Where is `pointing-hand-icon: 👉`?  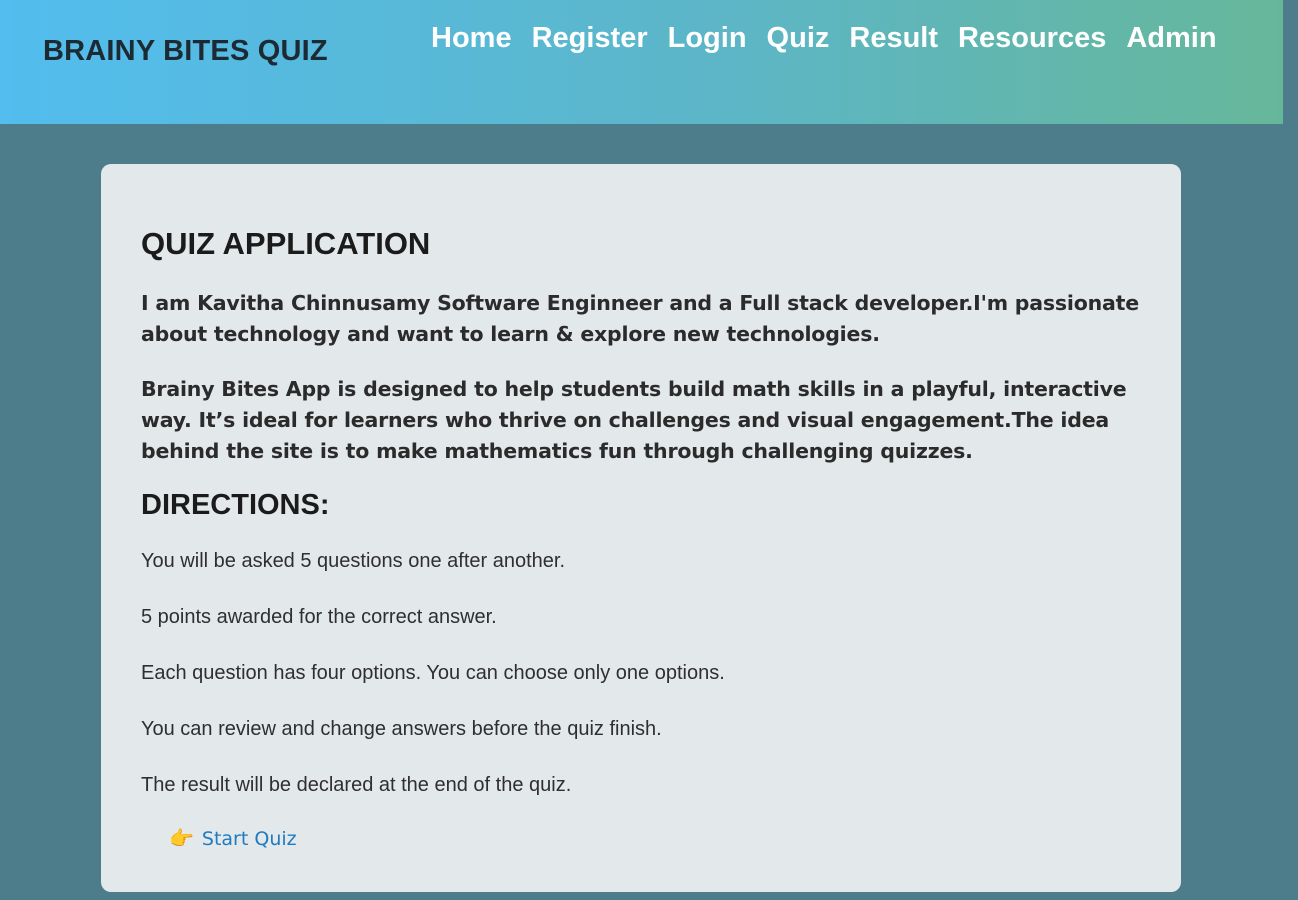
pointing-hand-icon: 👉 is located at coordinates (181, 839).